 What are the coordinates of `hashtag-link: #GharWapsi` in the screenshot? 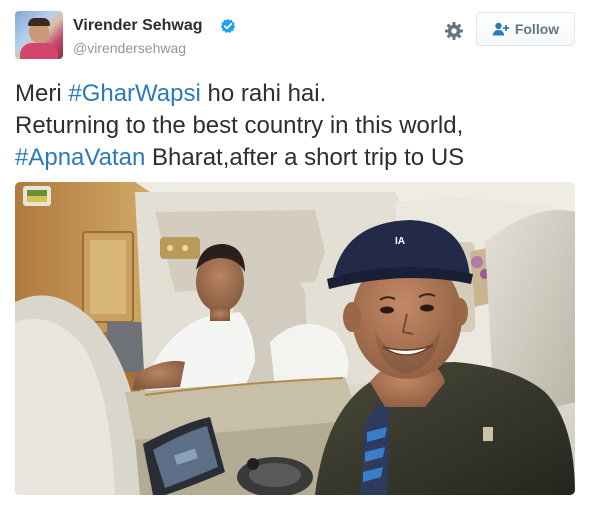 It's located at (134, 93).